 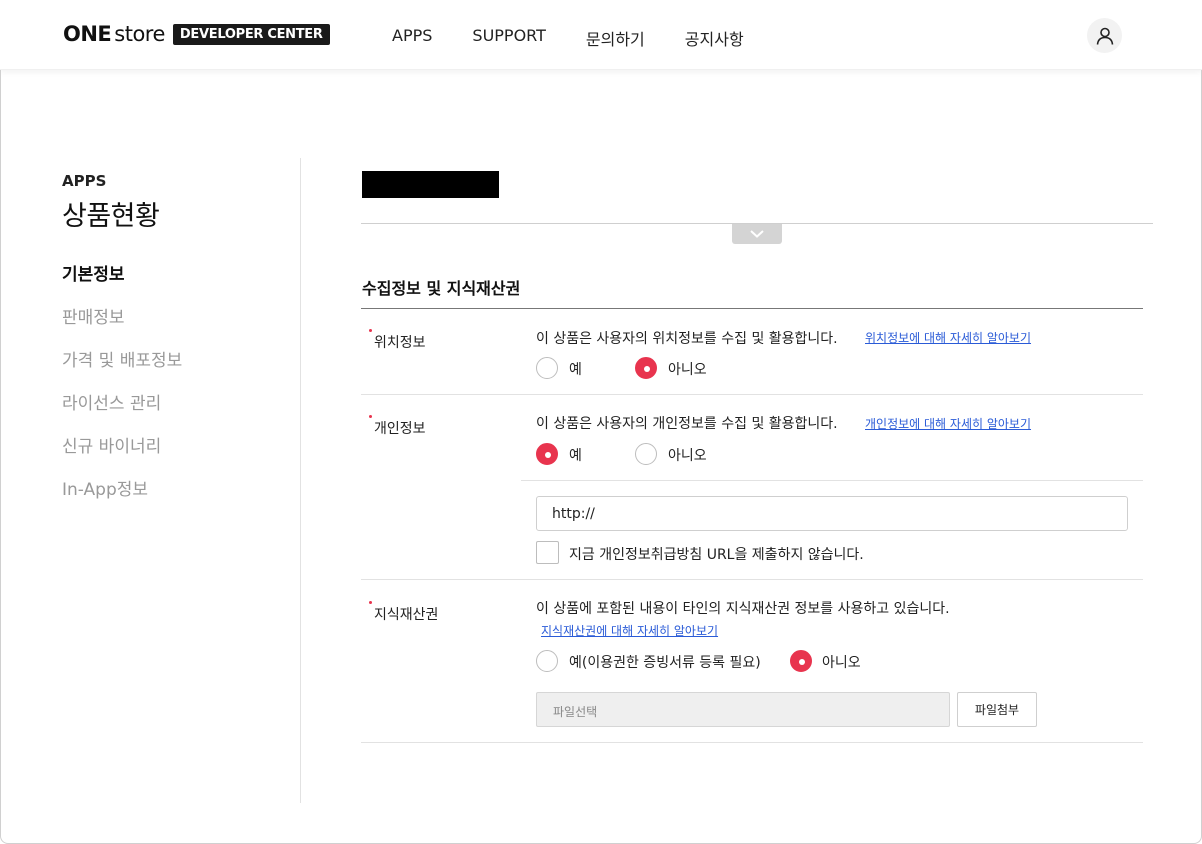 What do you see at coordinates (575, 370) in the screenshot?
I see `location-yes-label: 예` at bounding box center [575, 370].